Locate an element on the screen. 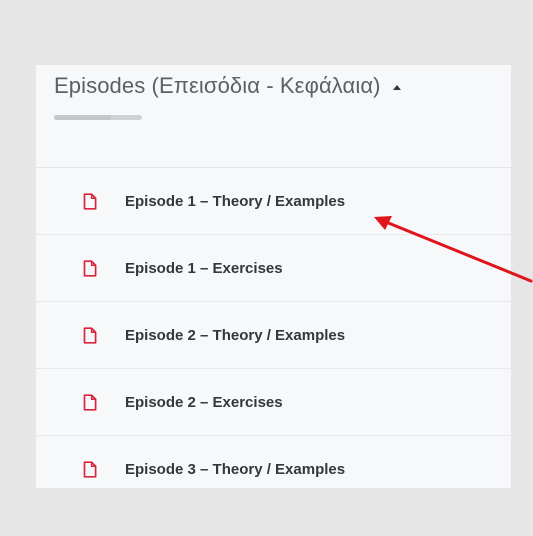 The image size is (533, 536). section-progress-fill is located at coordinates (83, 117).